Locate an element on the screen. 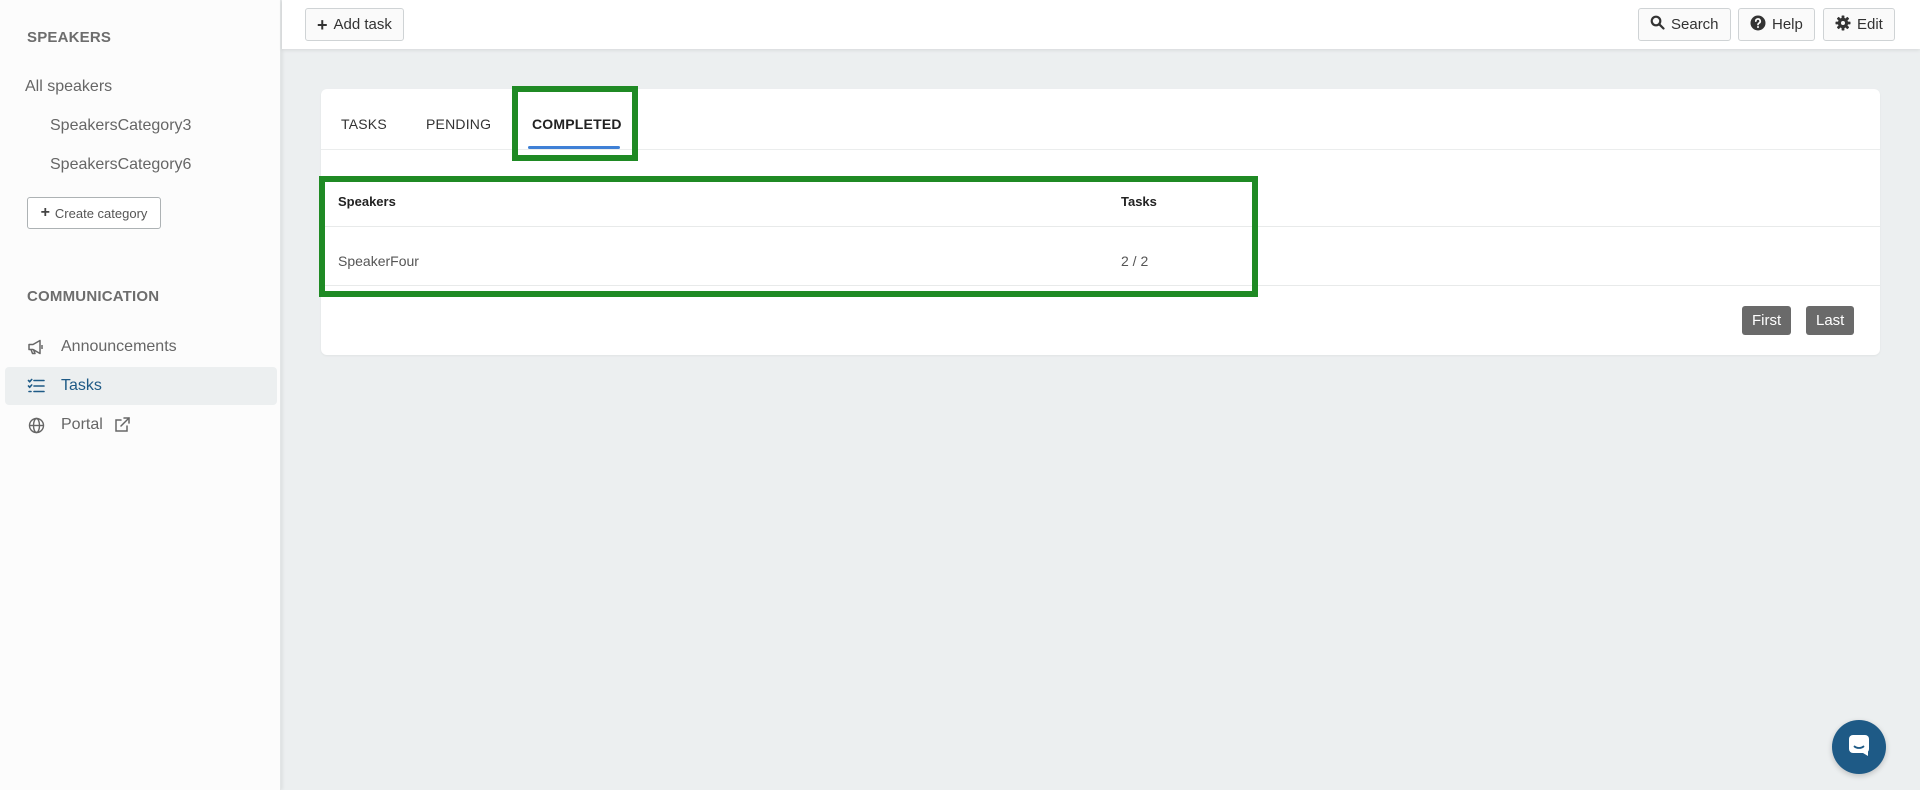 This screenshot has height=790, width=1920. chat-icon is located at coordinates (1859, 747).